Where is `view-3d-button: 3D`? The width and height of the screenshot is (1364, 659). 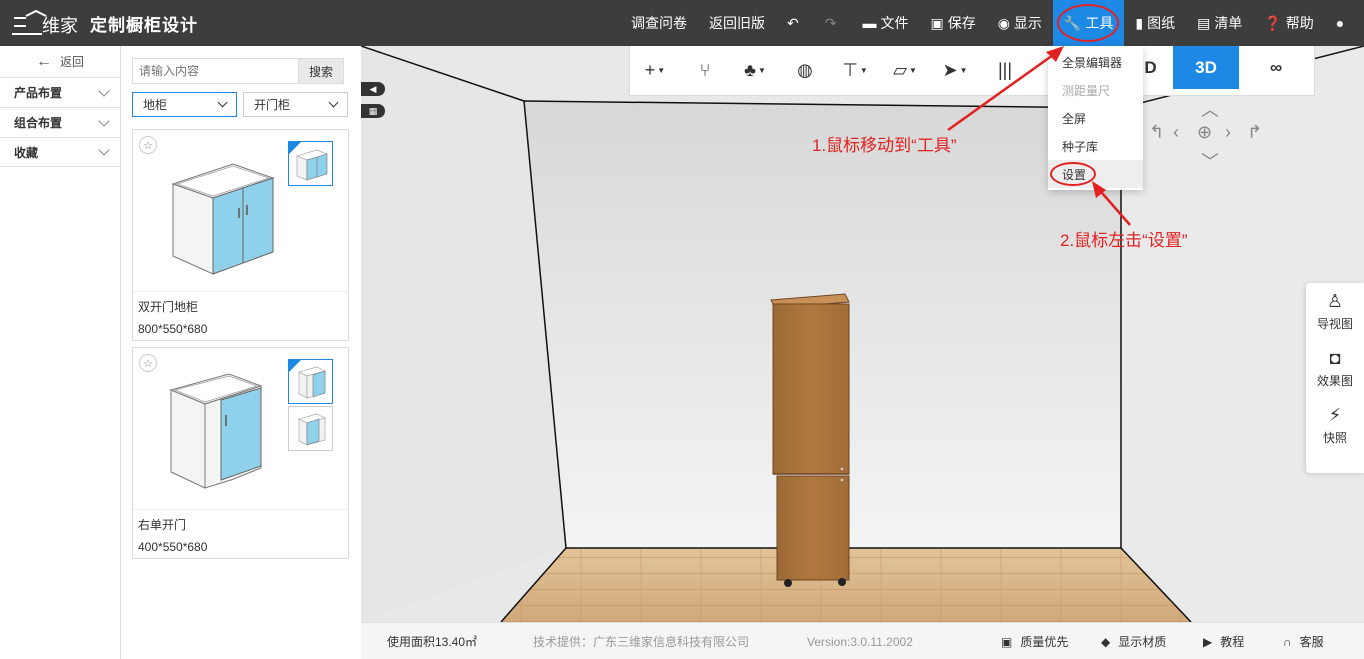 view-3d-button: 3D is located at coordinates (1206, 67).